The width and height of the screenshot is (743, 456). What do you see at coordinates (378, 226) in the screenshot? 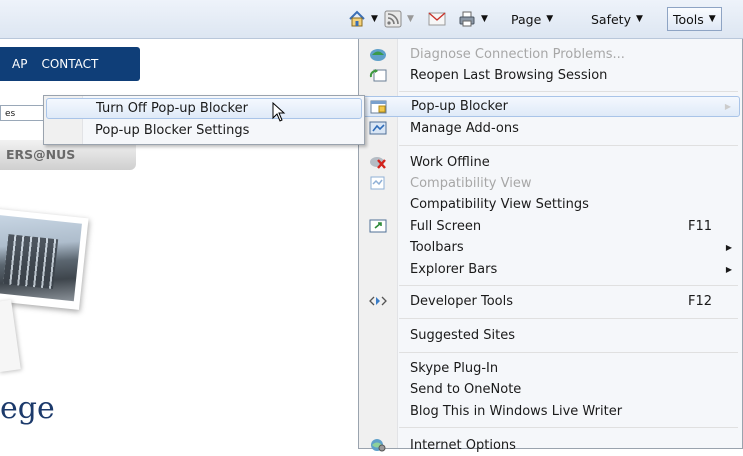
I see `full-screen-icon` at bounding box center [378, 226].